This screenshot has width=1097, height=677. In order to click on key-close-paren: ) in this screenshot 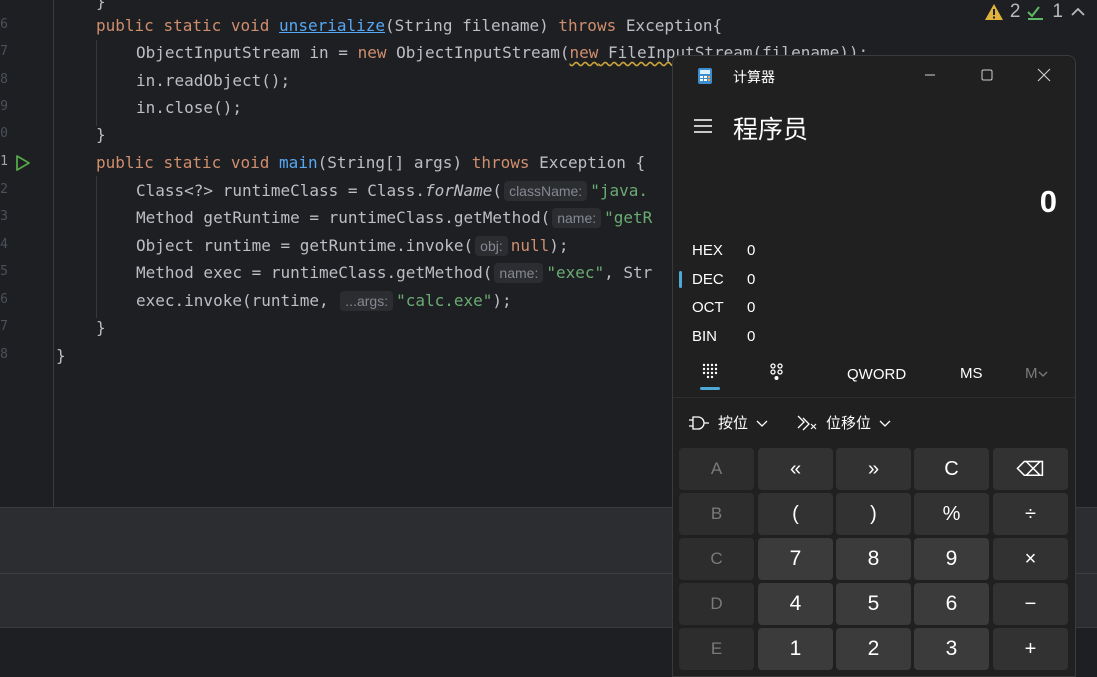, I will do `click(873, 514)`.